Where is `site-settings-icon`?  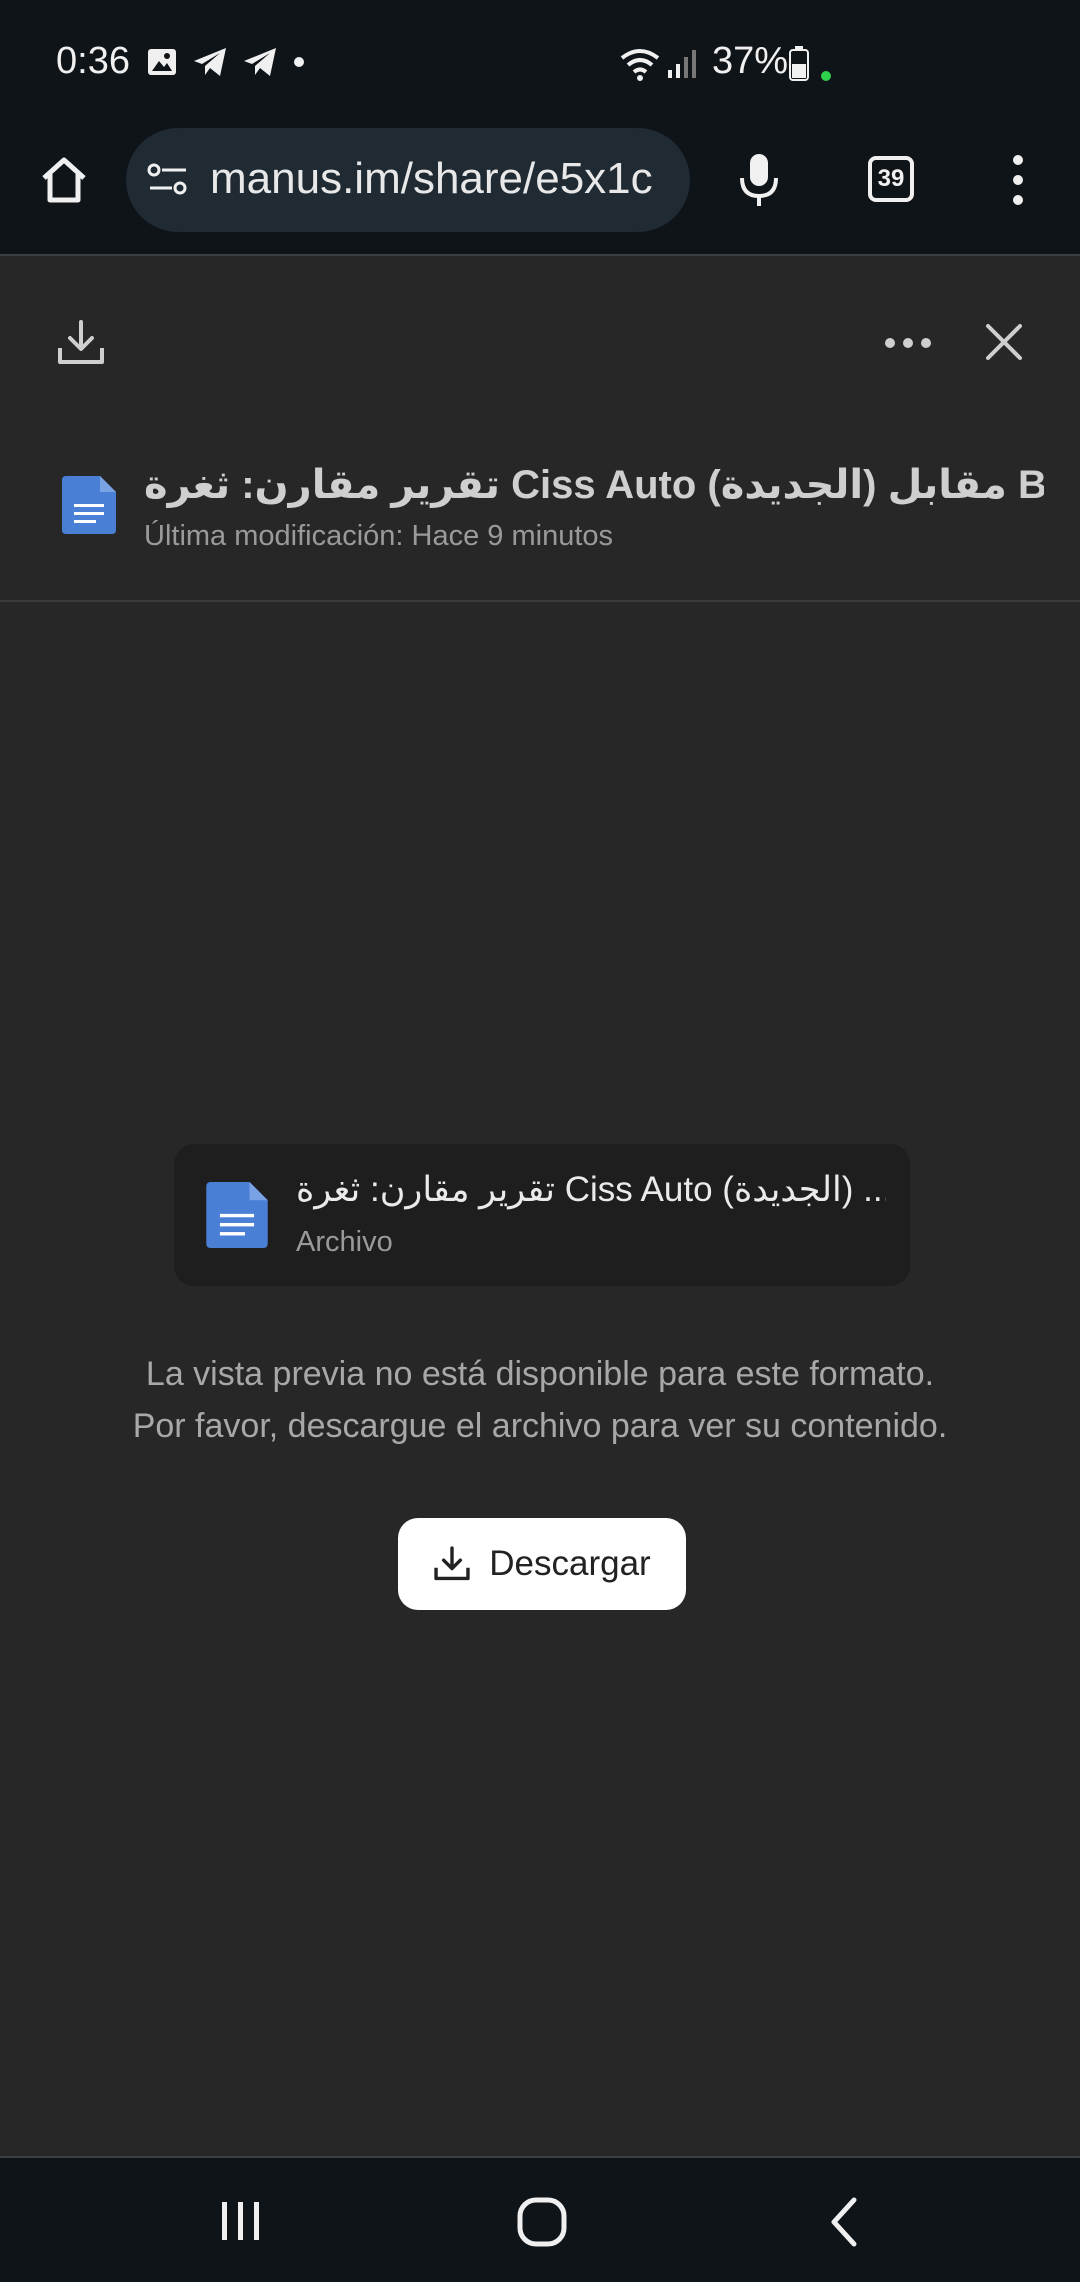 site-settings-icon is located at coordinates (168, 180).